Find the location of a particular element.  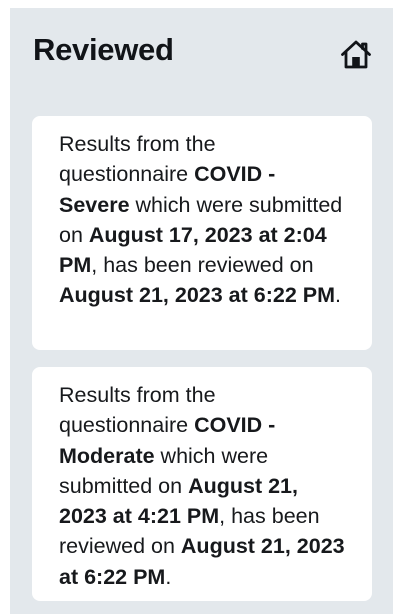

home-icon is located at coordinates (356, 54).